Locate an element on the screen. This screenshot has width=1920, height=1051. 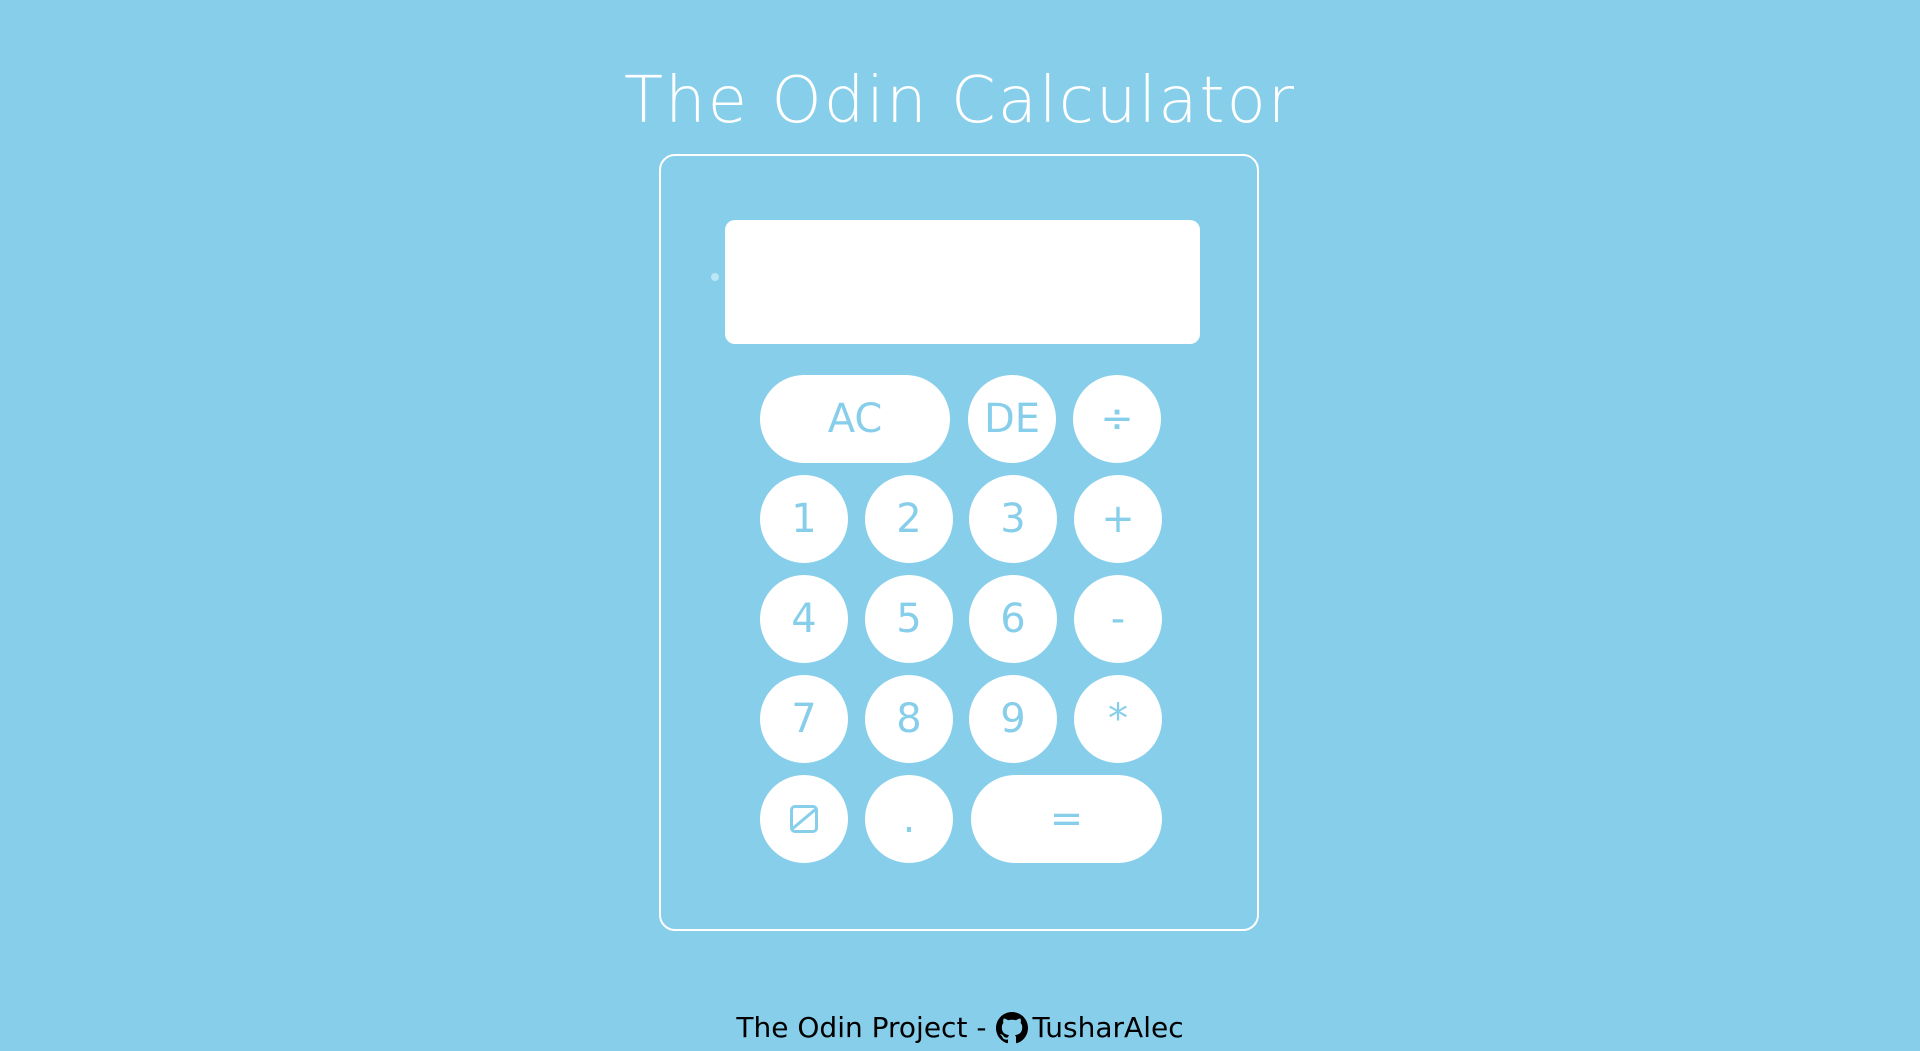
digit-4-label: 4 is located at coordinates (804, 619).